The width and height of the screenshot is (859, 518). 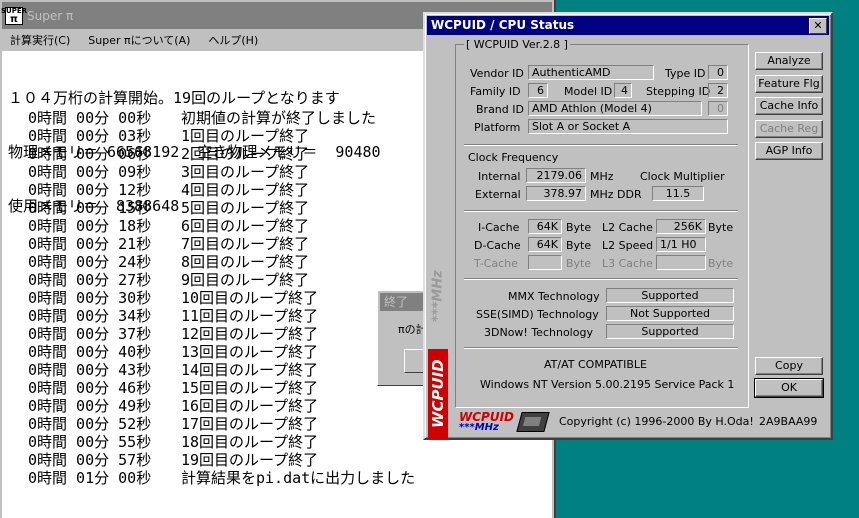 I want to click on log-message: 3回目のループ終了, so click(x=245, y=172).